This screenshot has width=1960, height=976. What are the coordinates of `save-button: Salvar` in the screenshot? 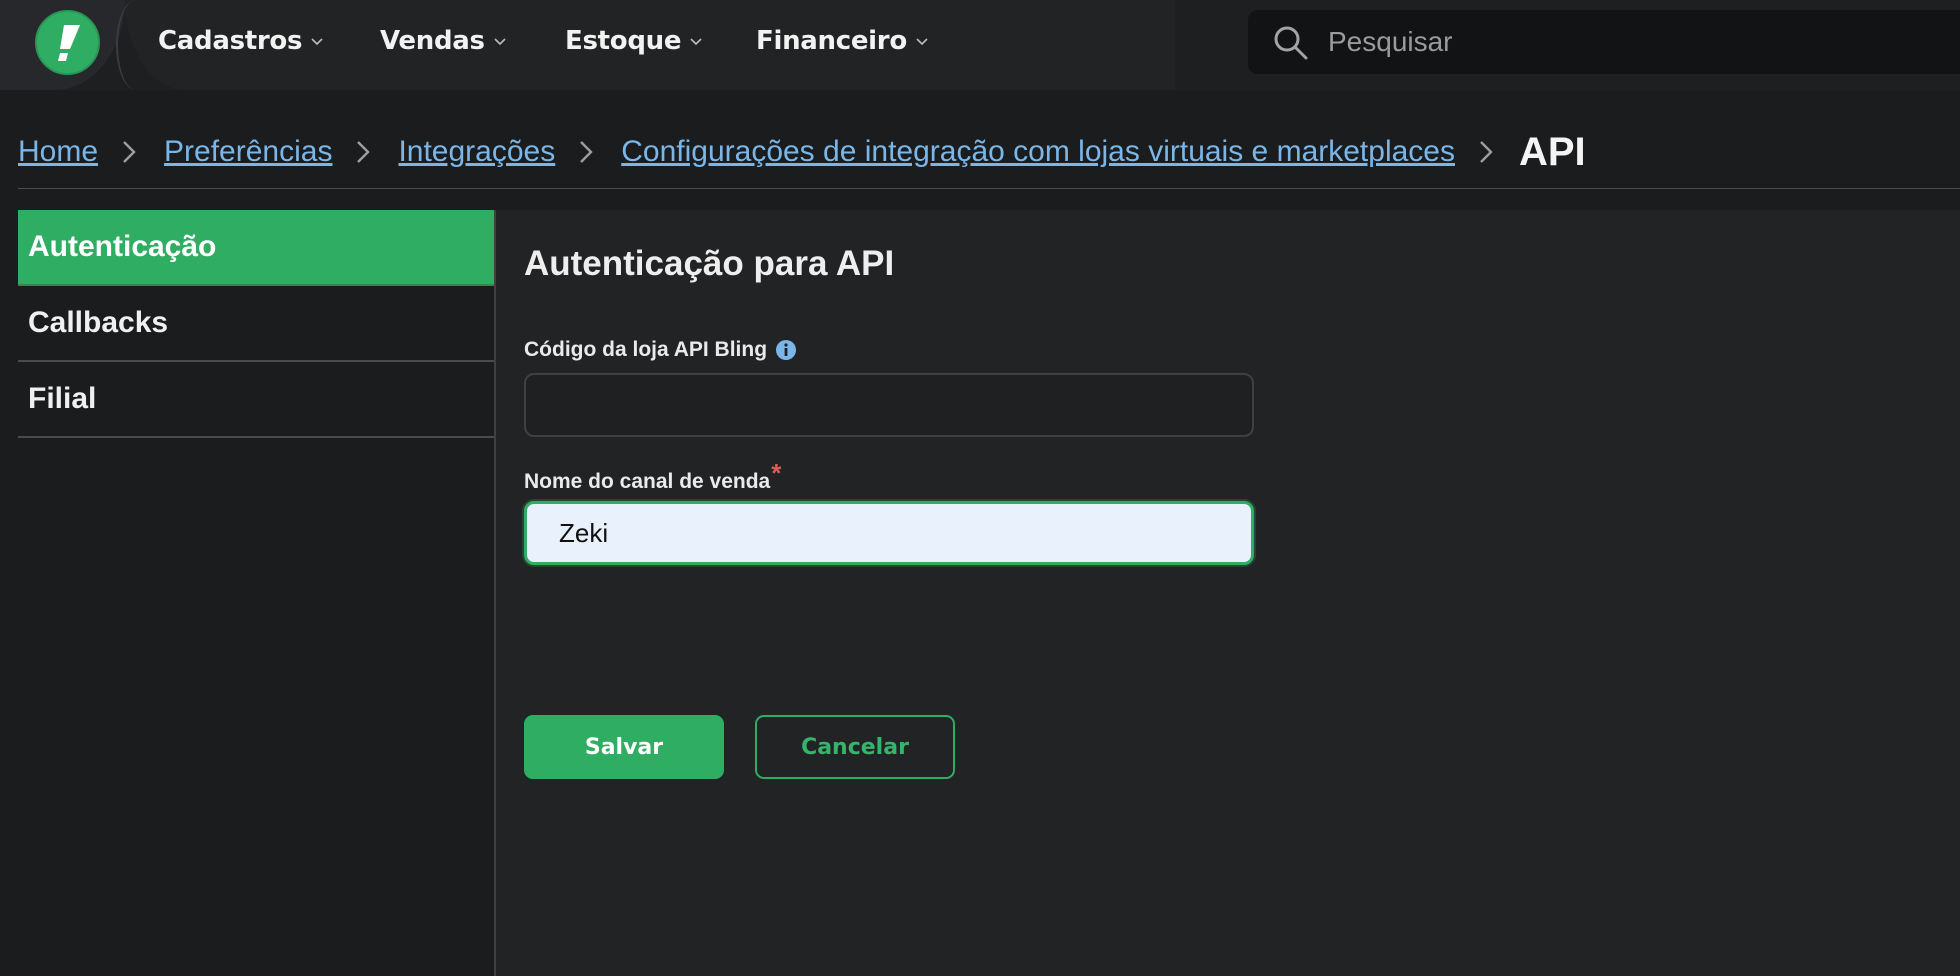 It's located at (624, 747).